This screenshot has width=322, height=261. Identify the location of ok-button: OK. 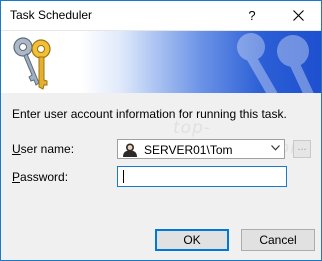
(192, 240).